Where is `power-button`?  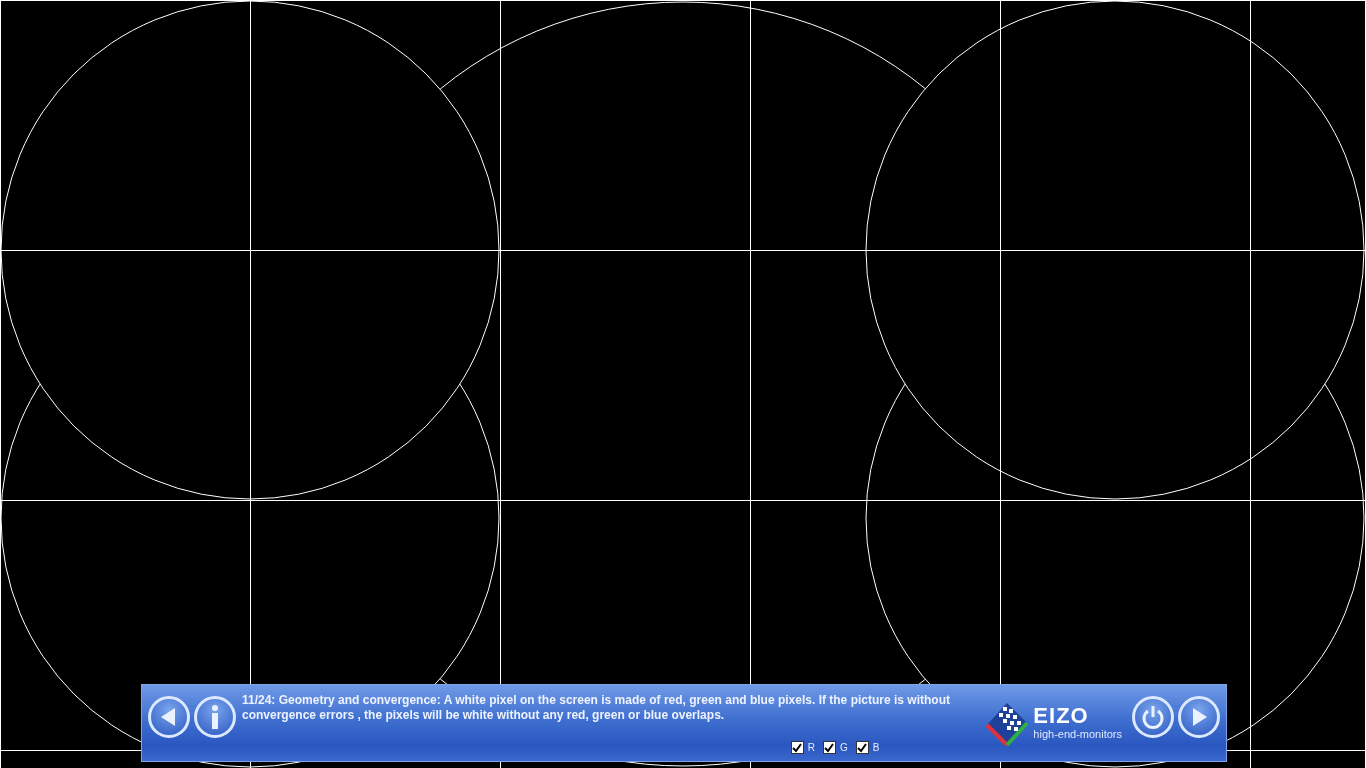 power-button is located at coordinates (1153, 717).